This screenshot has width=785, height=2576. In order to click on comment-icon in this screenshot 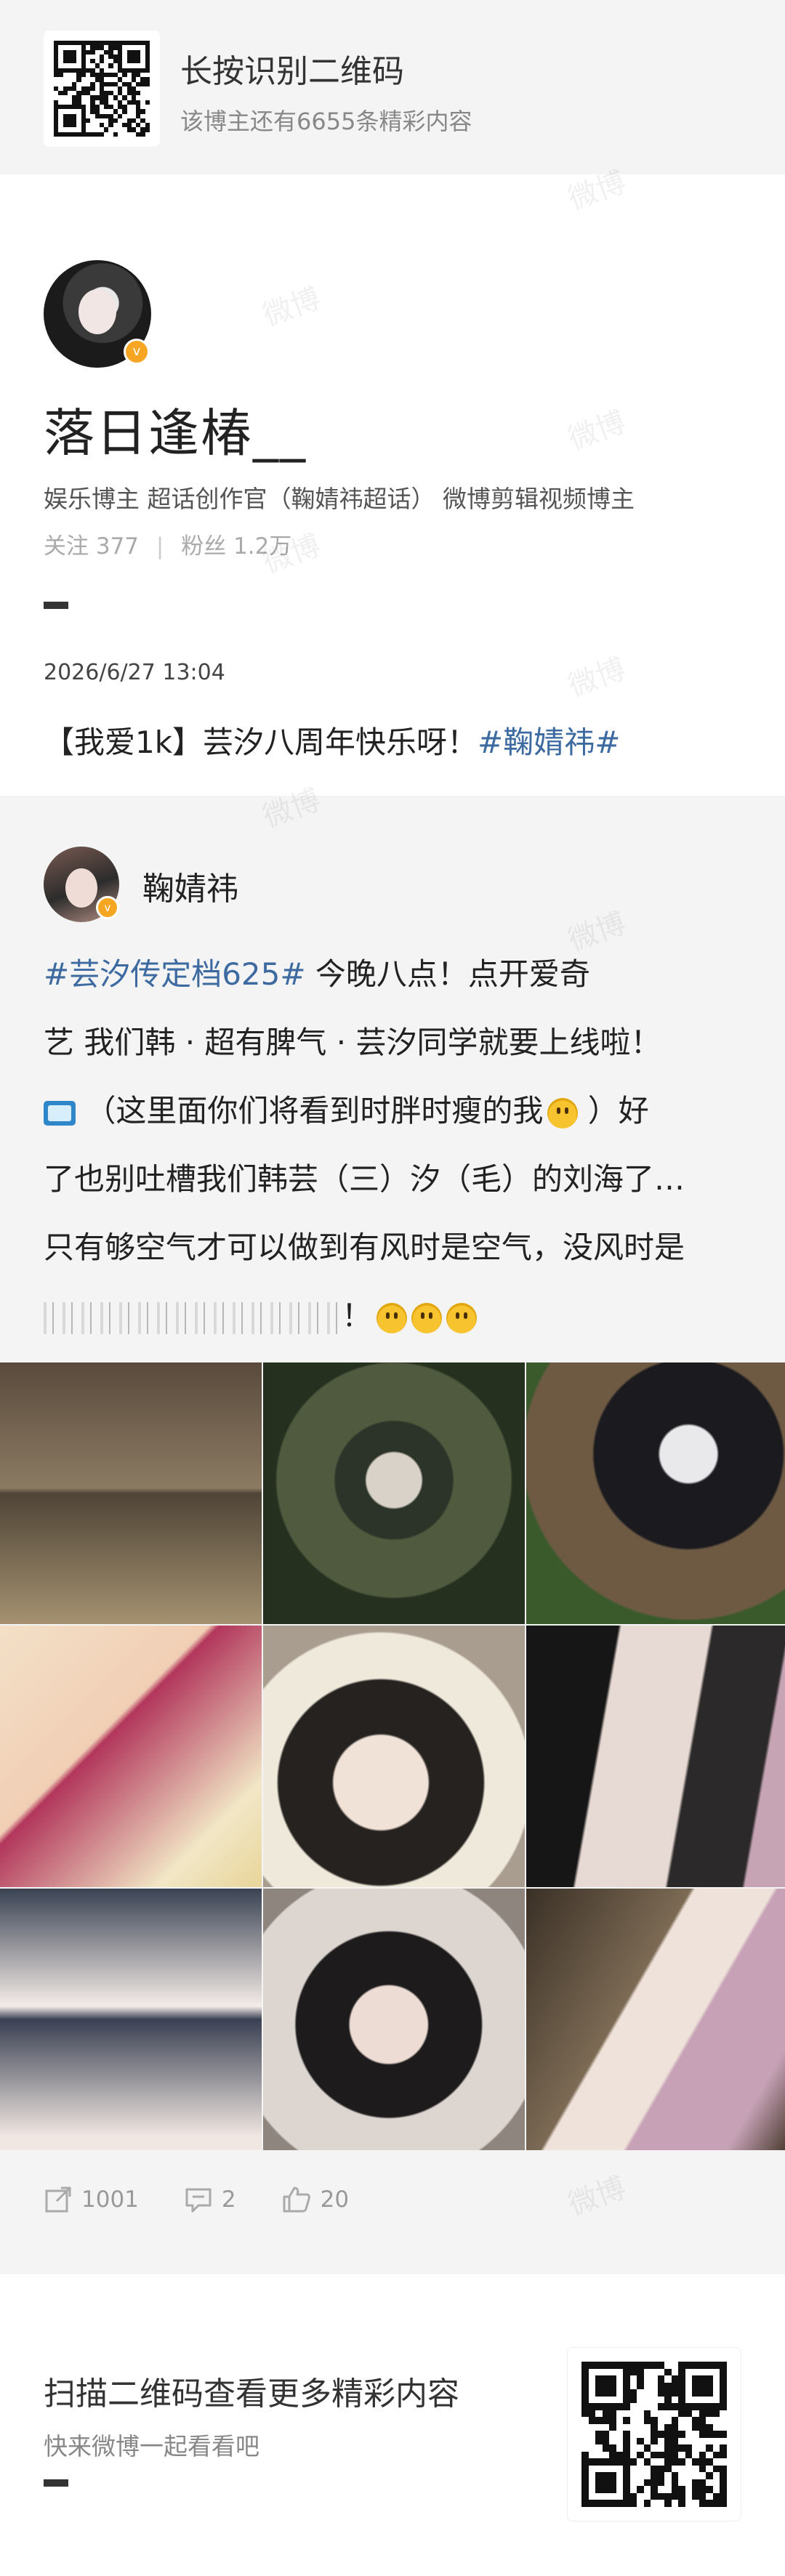, I will do `click(198, 2200)`.